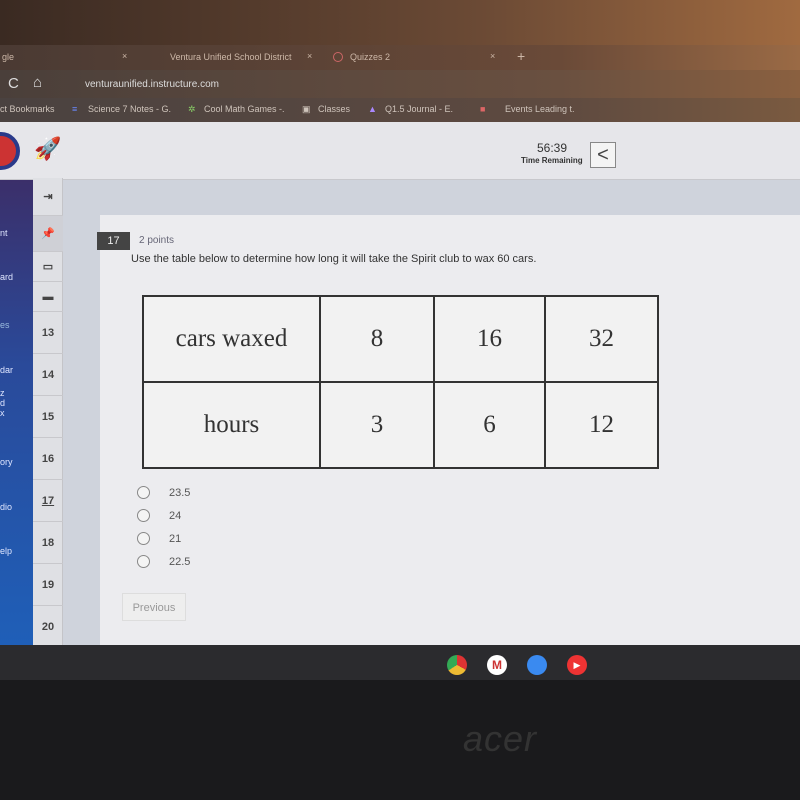 Image resolution: width=800 pixels, height=800 pixels. What do you see at coordinates (5, 325) in the screenshot?
I see `nav-item-courses: es` at bounding box center [5, 325].